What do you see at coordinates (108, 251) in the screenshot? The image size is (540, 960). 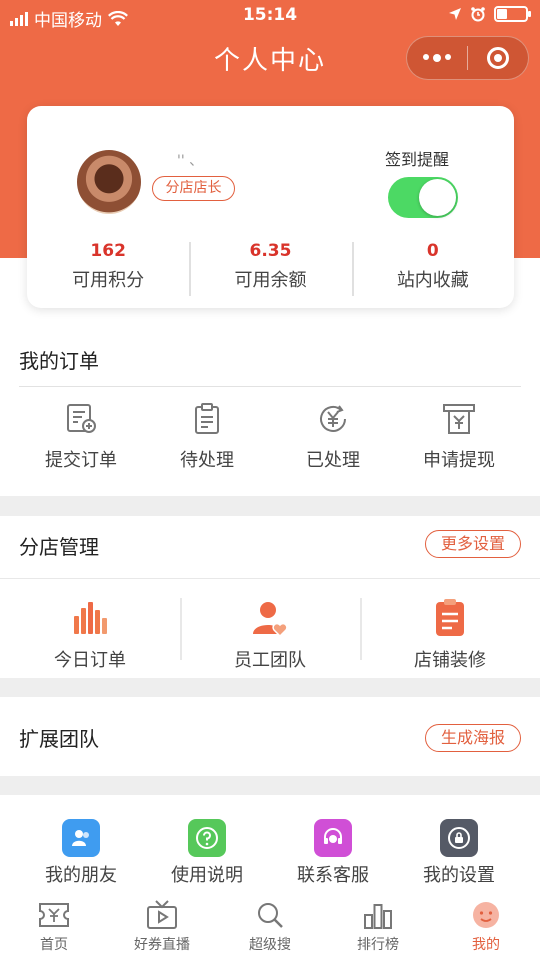 I see `stat-value: 162` at bounding box center [108, 251].